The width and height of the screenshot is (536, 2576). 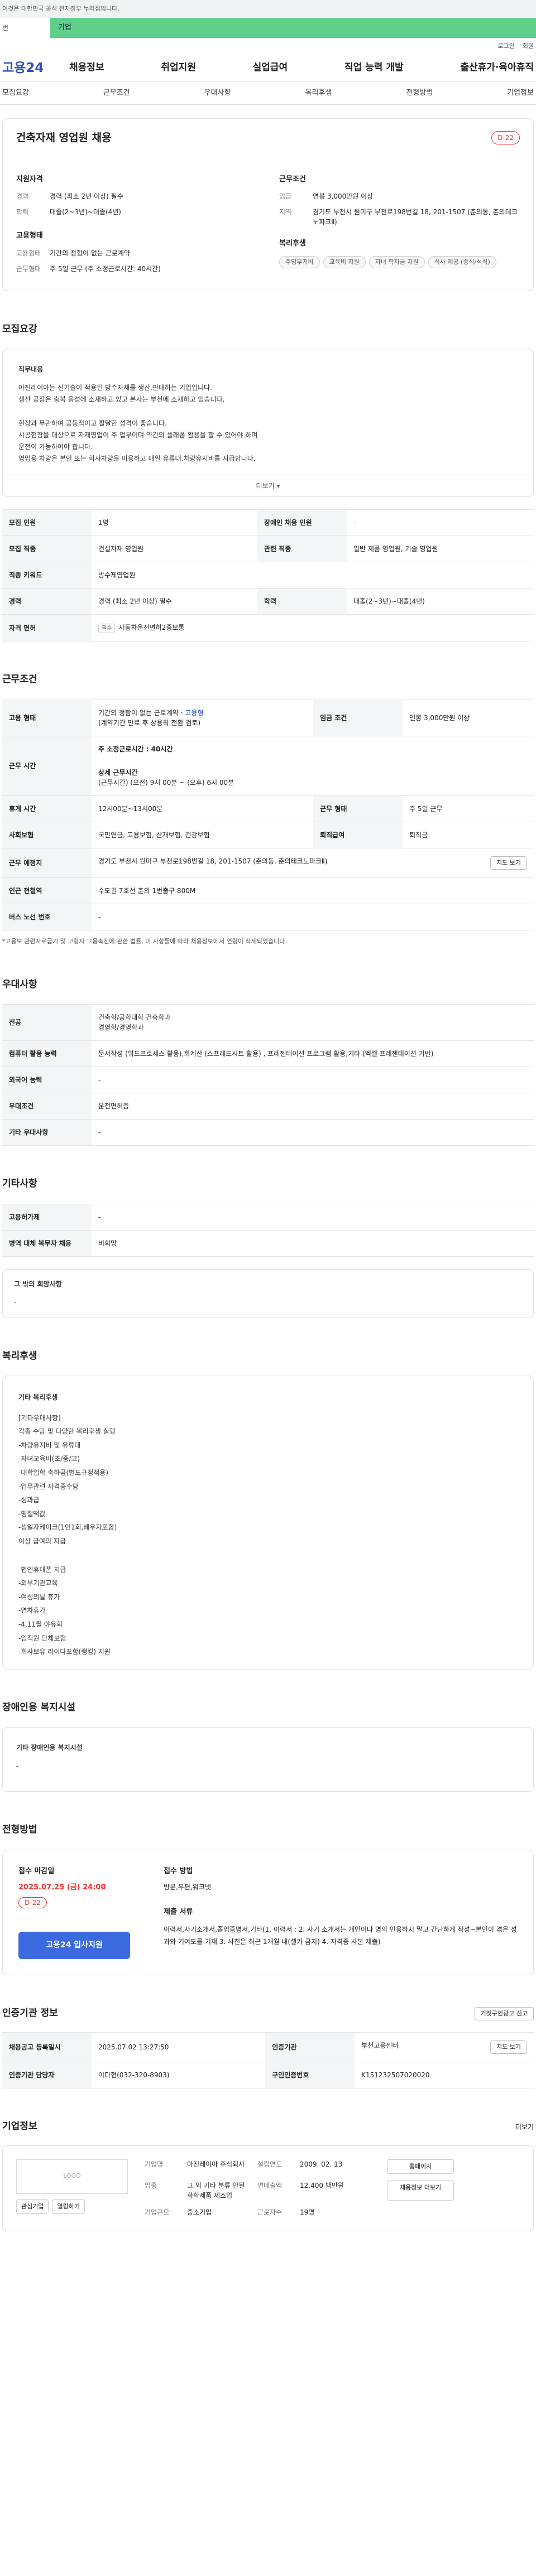 What do you see at coordinates (322, 2186) in the screenshot?
I see `company-sales: 12,400 백만원` at bounding box center [322, 2186].